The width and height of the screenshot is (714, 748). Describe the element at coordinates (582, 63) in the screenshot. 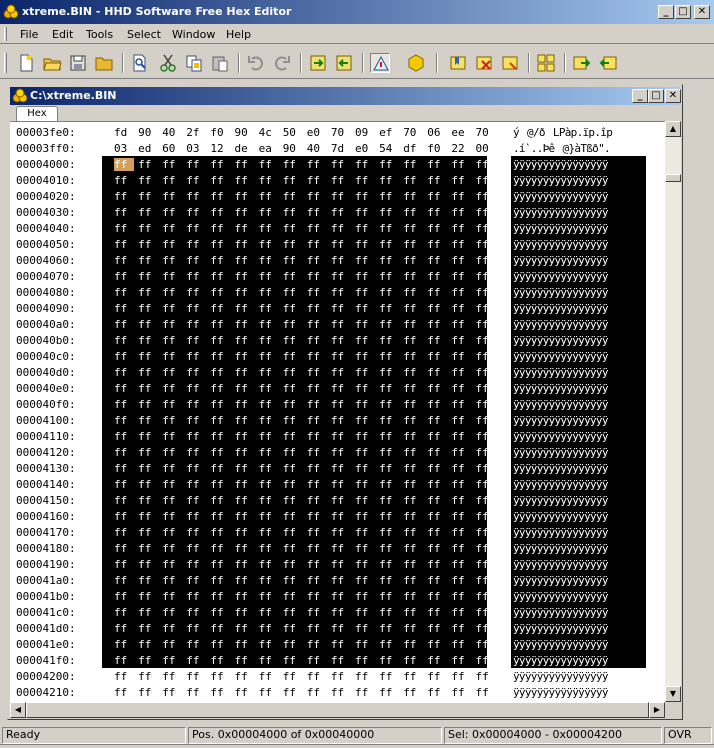

I see `window-cascade-icon` at that location.